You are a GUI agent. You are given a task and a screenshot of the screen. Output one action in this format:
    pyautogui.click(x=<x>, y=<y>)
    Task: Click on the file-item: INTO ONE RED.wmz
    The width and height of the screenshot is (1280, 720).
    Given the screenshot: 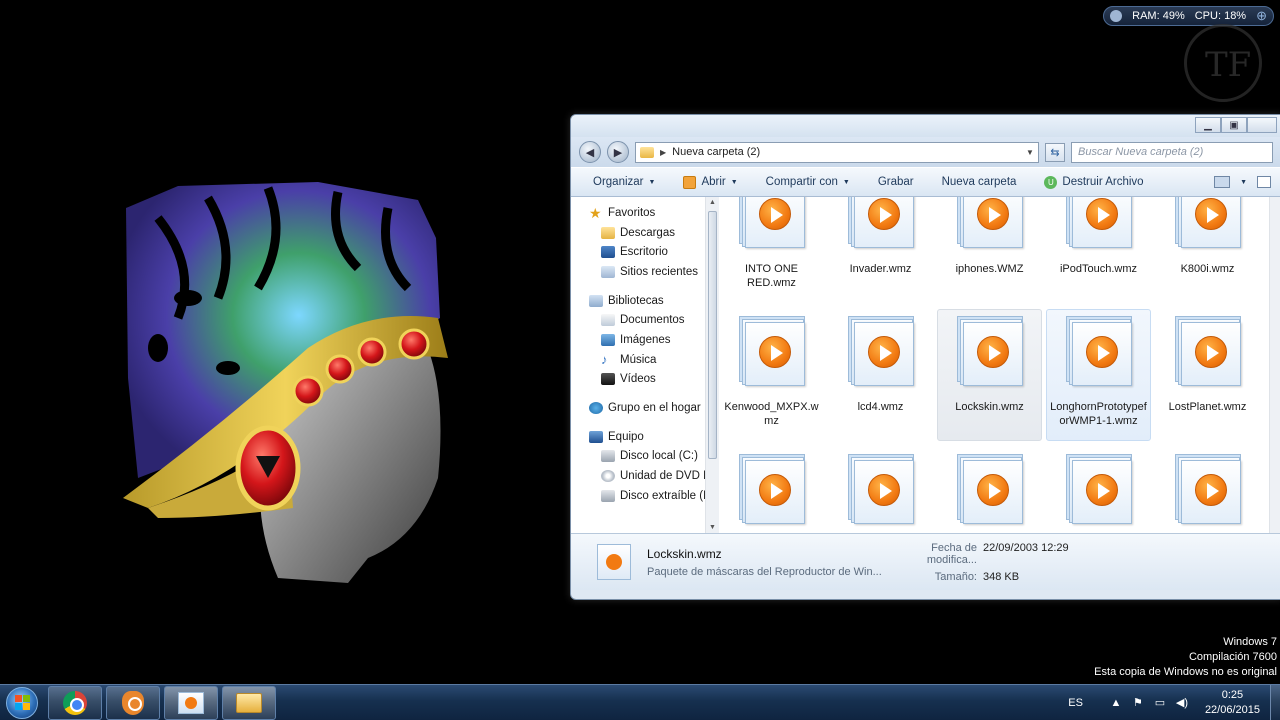 What is the action you would take?
    pyautogui.click(x=771, y=250)
    